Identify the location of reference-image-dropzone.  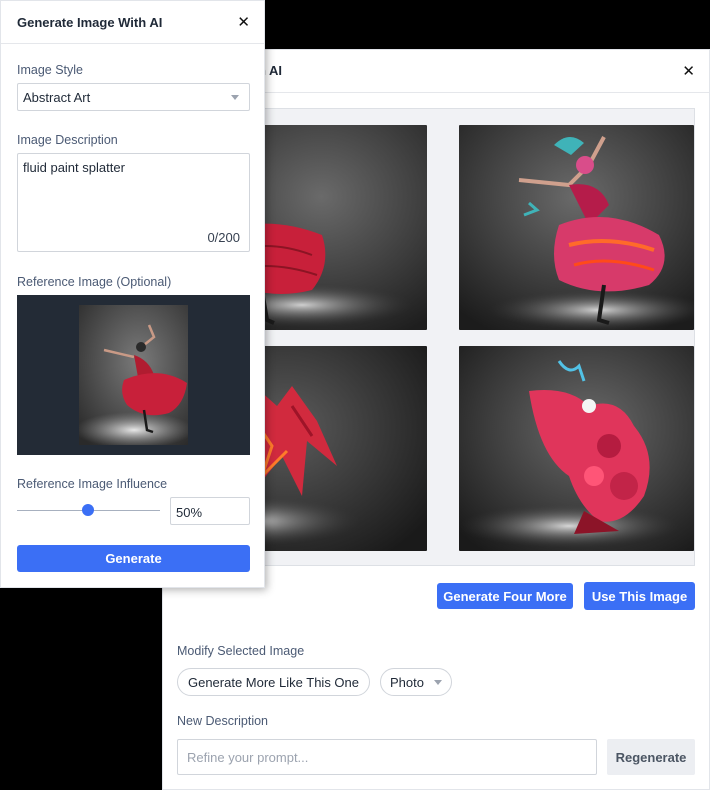
(133, 375).